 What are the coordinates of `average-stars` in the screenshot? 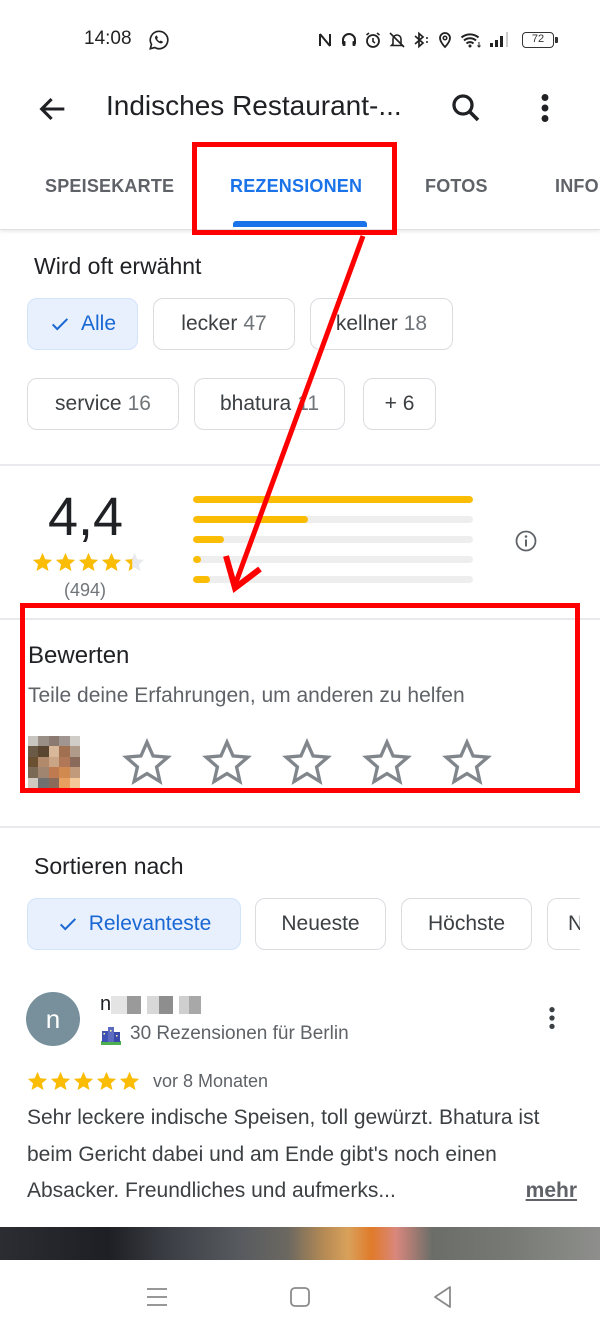 It's located at (88, 562).